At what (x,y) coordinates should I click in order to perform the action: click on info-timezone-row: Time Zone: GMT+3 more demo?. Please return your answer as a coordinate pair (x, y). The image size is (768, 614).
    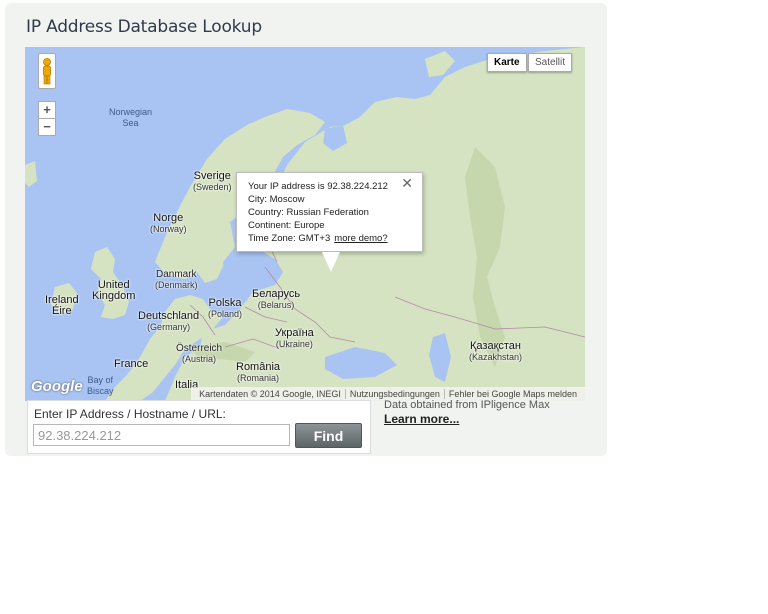
    Looking at the image, I should click on (335, 238).